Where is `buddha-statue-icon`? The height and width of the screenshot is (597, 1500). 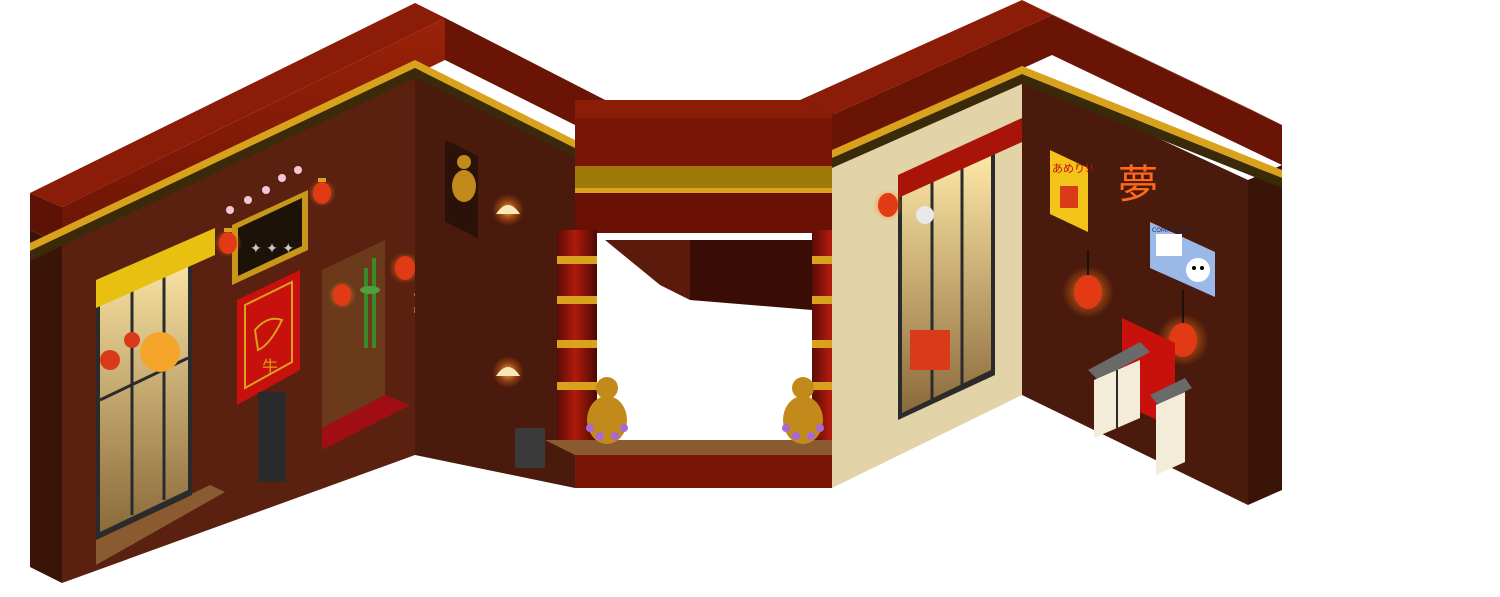 buddha-statue-icon is located at coordinates (461, 189).